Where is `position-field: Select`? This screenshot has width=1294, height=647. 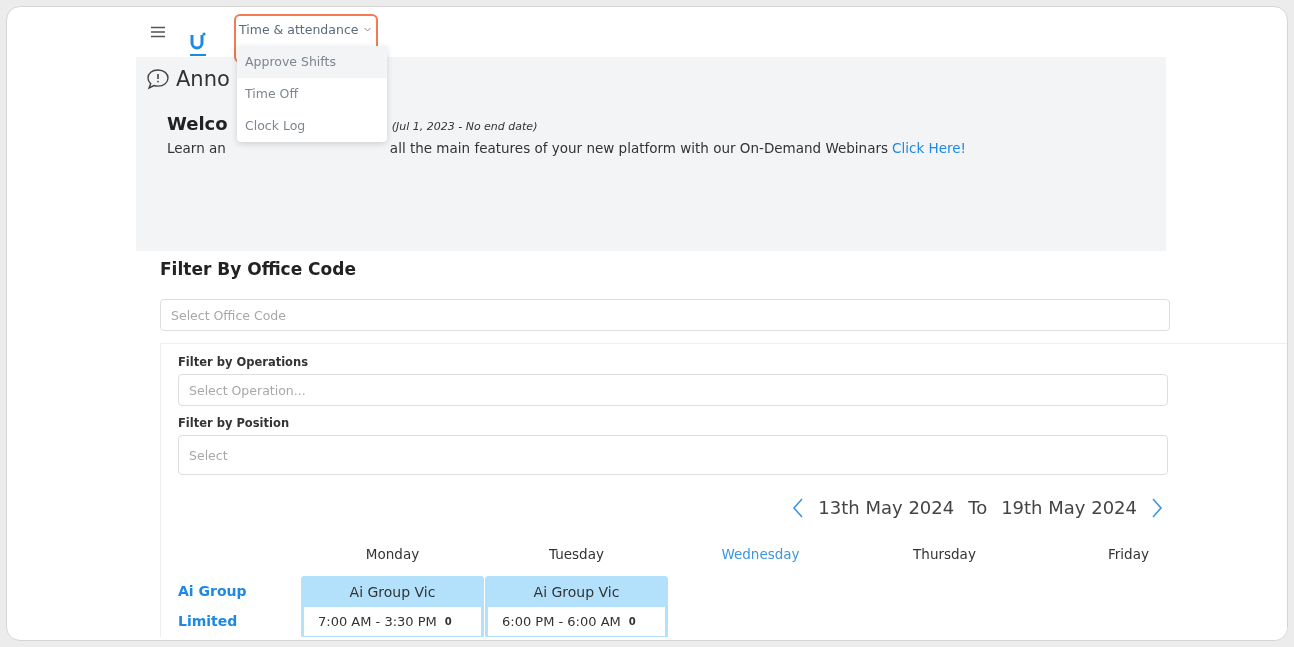 position-field: Select is located at coordinates (673, 455).